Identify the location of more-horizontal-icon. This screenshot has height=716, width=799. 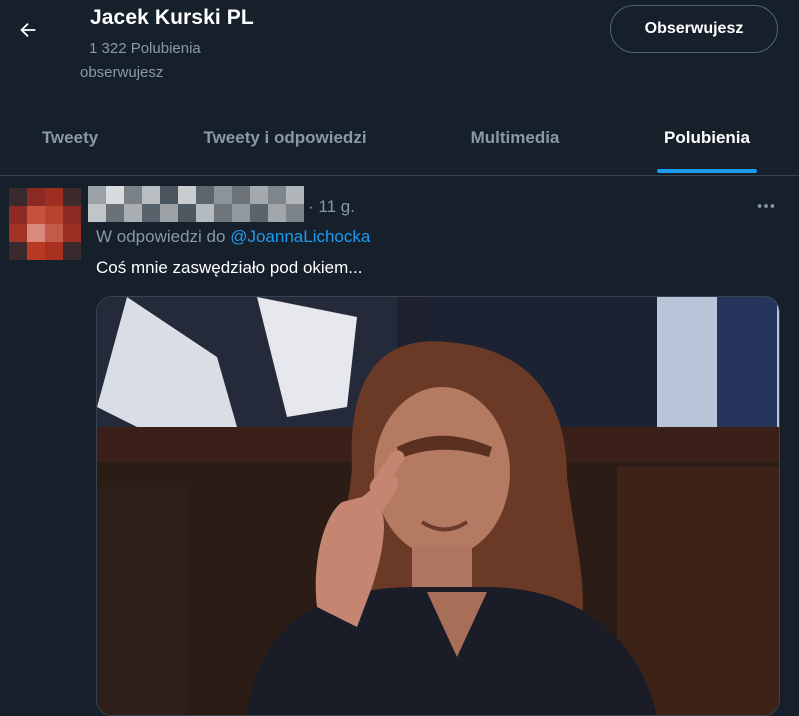
(766, 206).